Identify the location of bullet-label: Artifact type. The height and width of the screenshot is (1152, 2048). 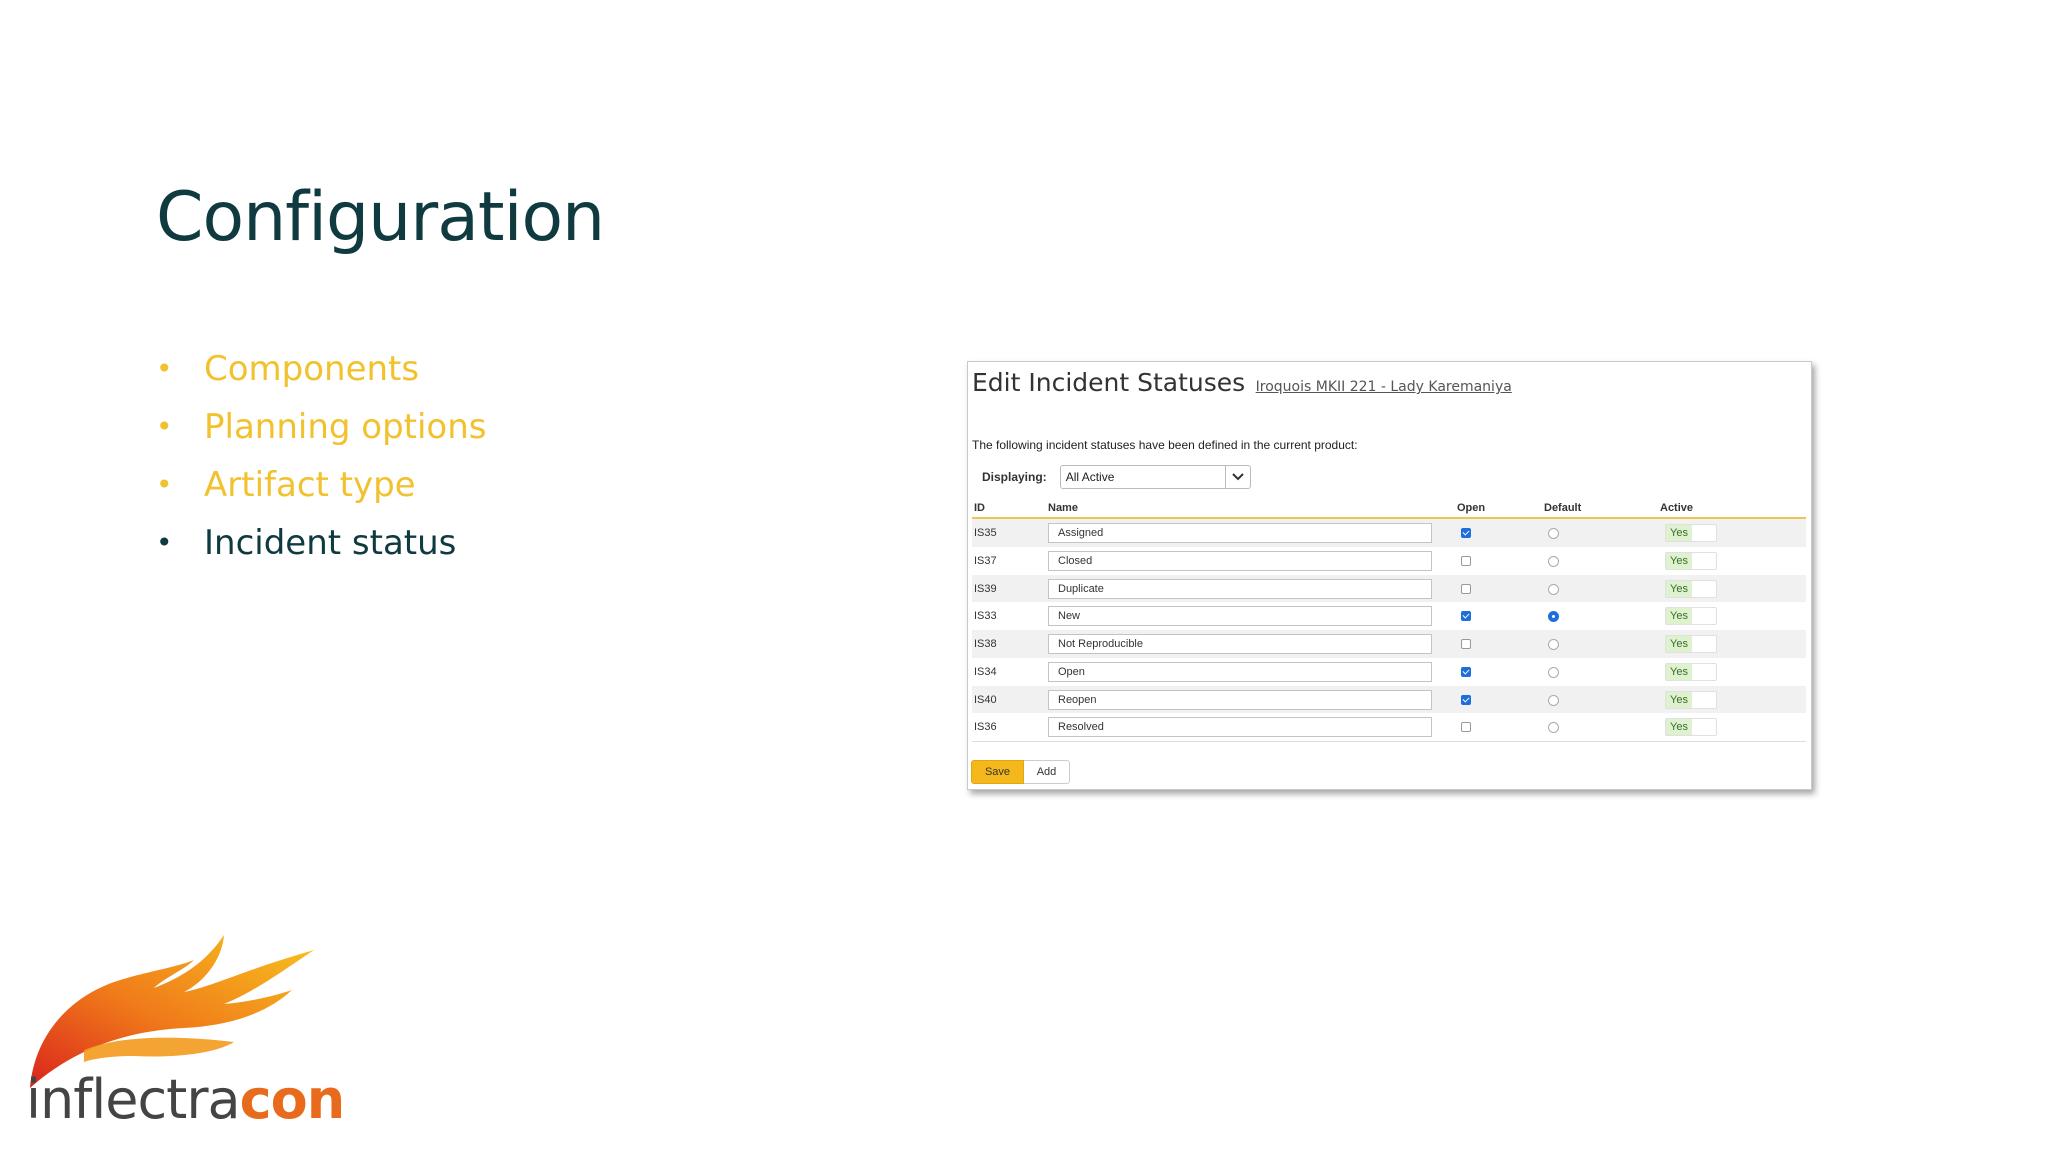
(310, 485).